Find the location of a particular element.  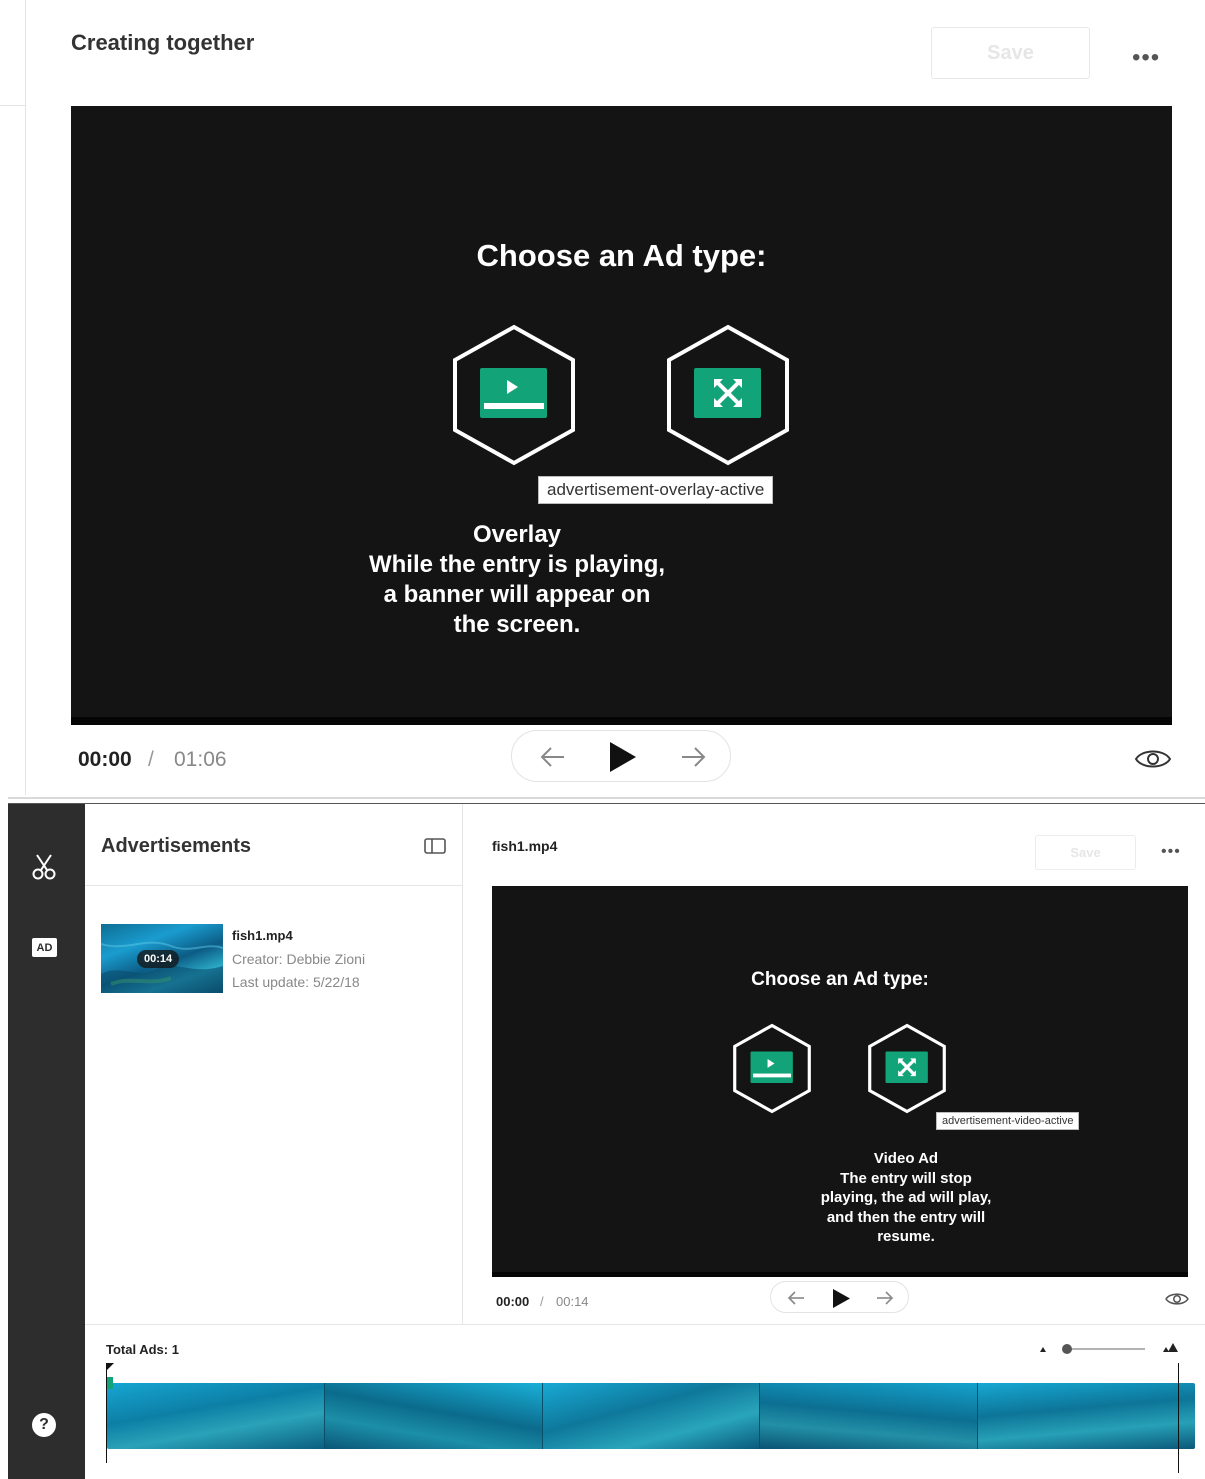

list-header: Advertisements is located at coordinates (176, 846).